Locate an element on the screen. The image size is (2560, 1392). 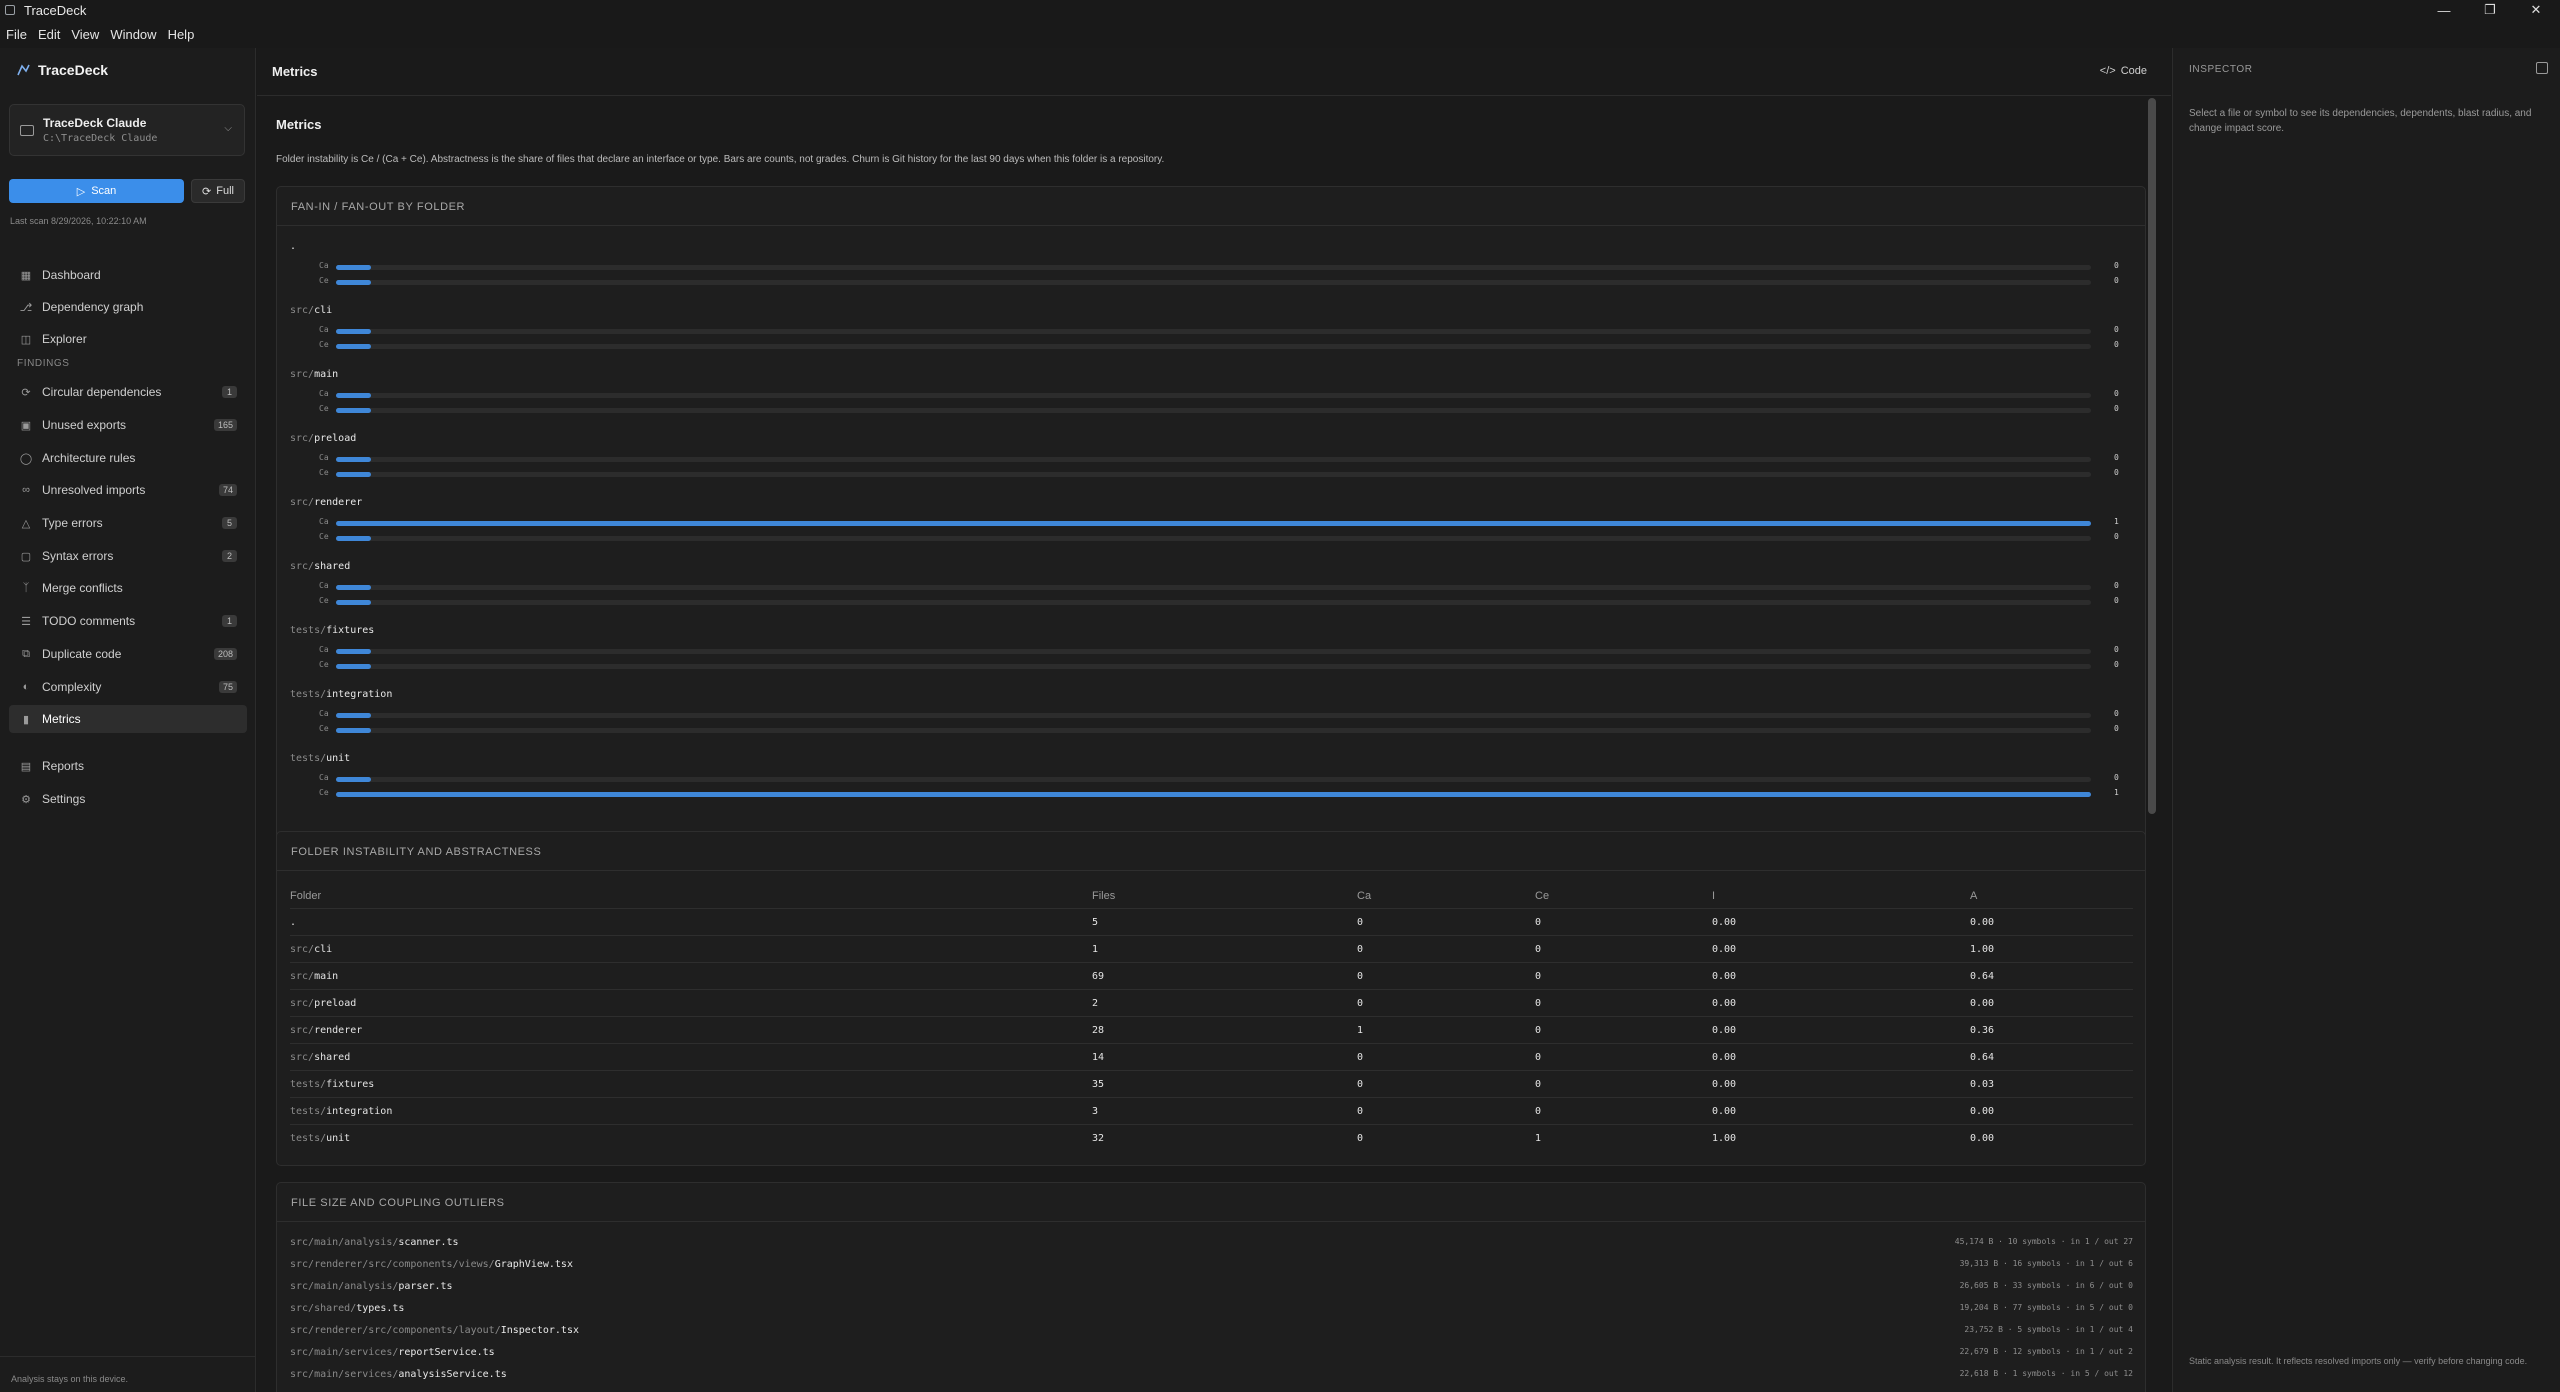
card-header: FAN-IN / FAN-OUT BY FOLDER is located at coordinates (1211, 206).